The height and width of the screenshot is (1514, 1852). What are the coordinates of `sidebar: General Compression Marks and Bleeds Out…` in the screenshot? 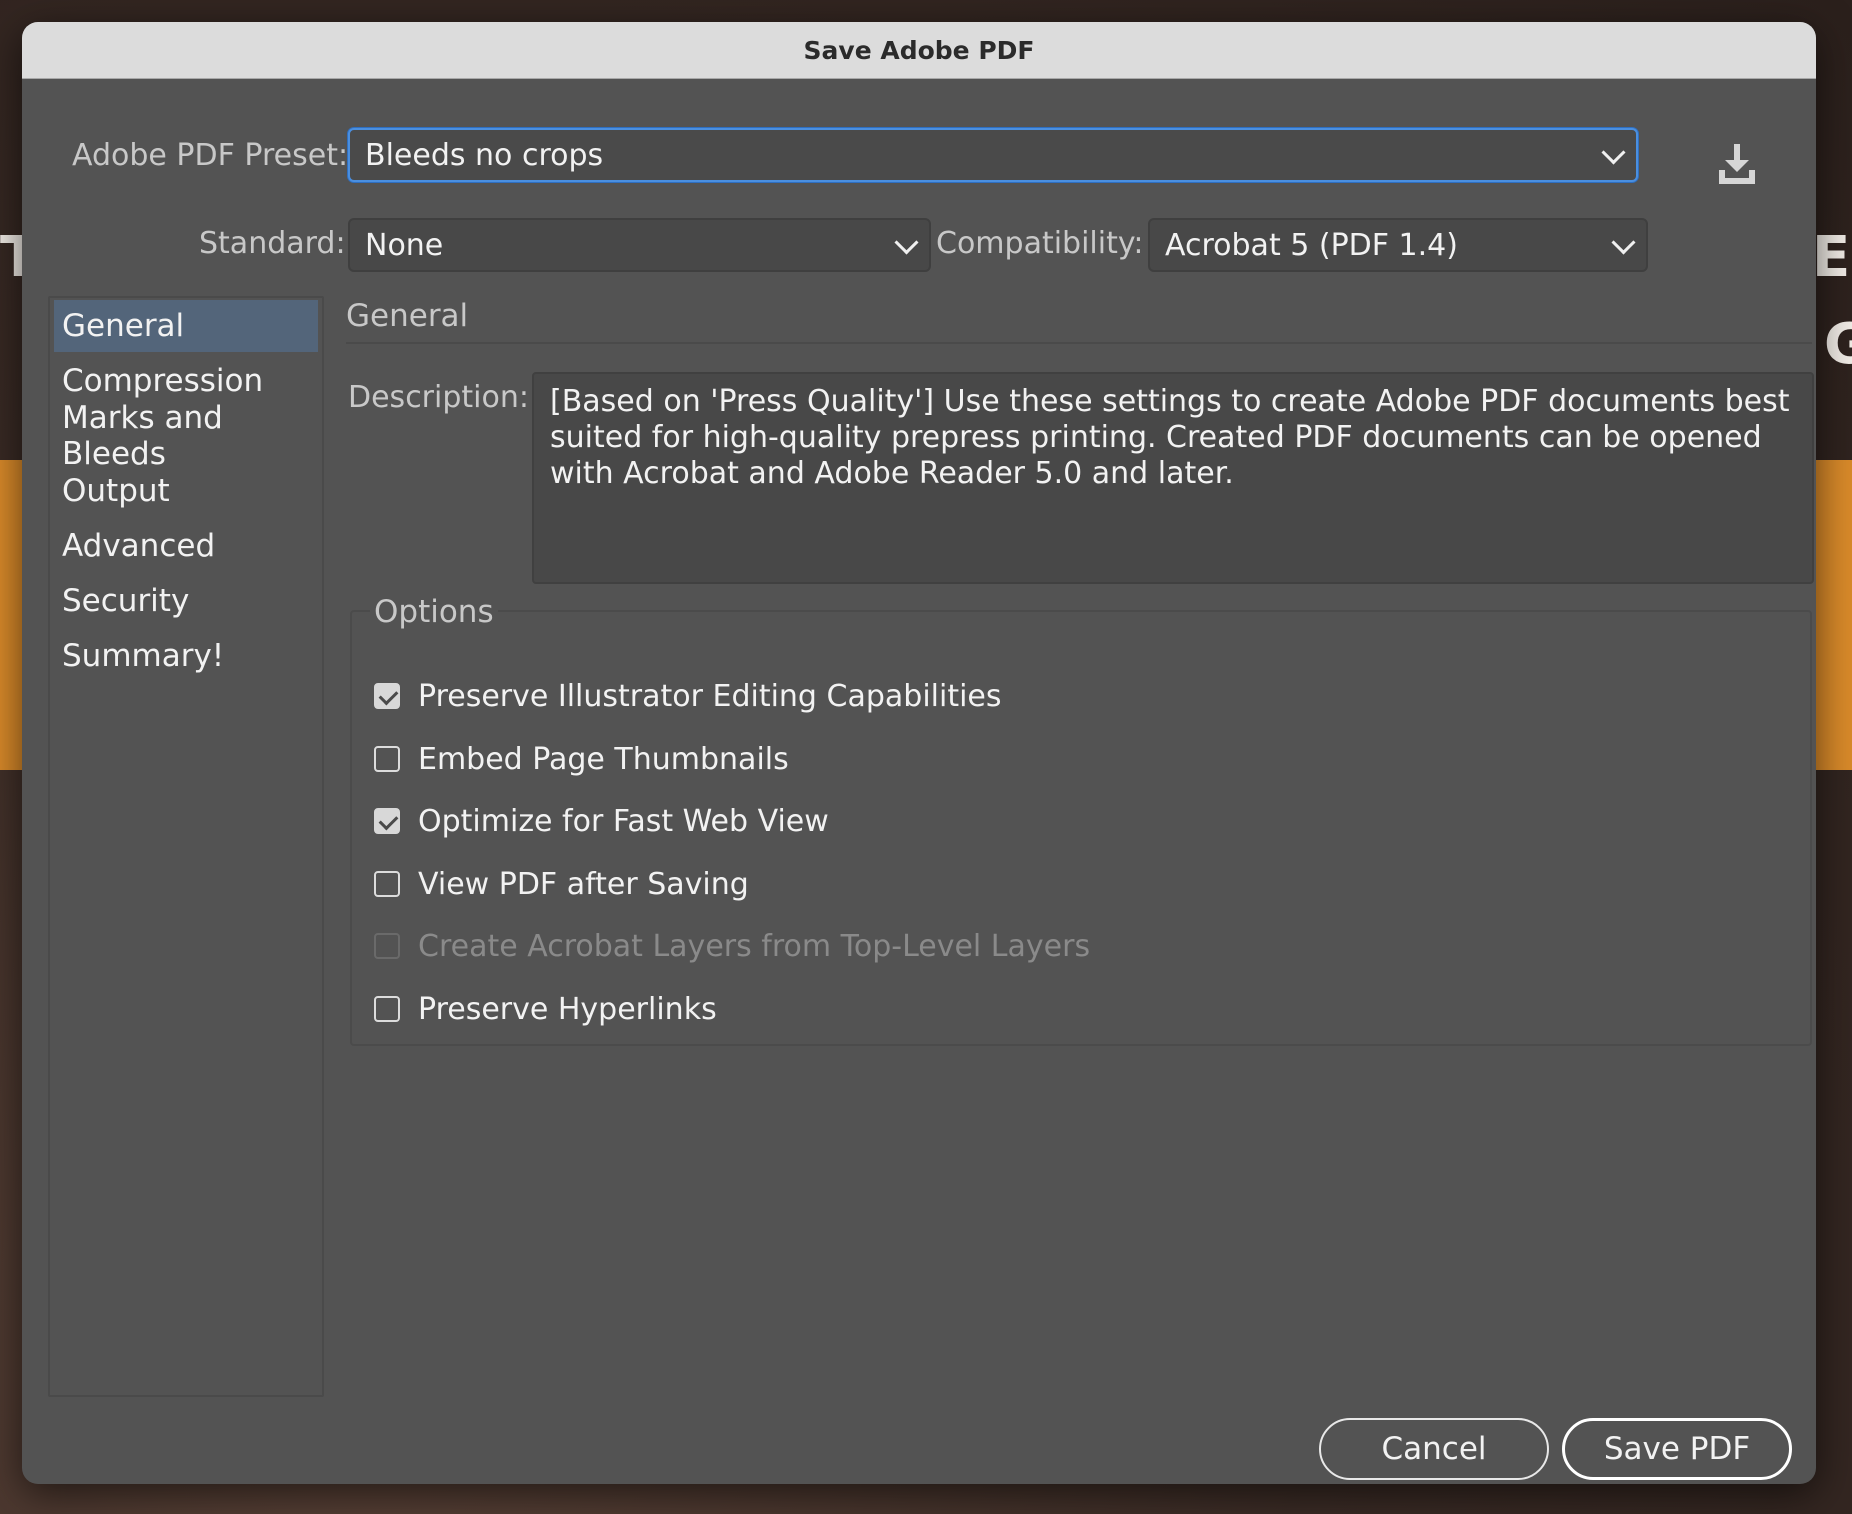 It's located at (186, 846).